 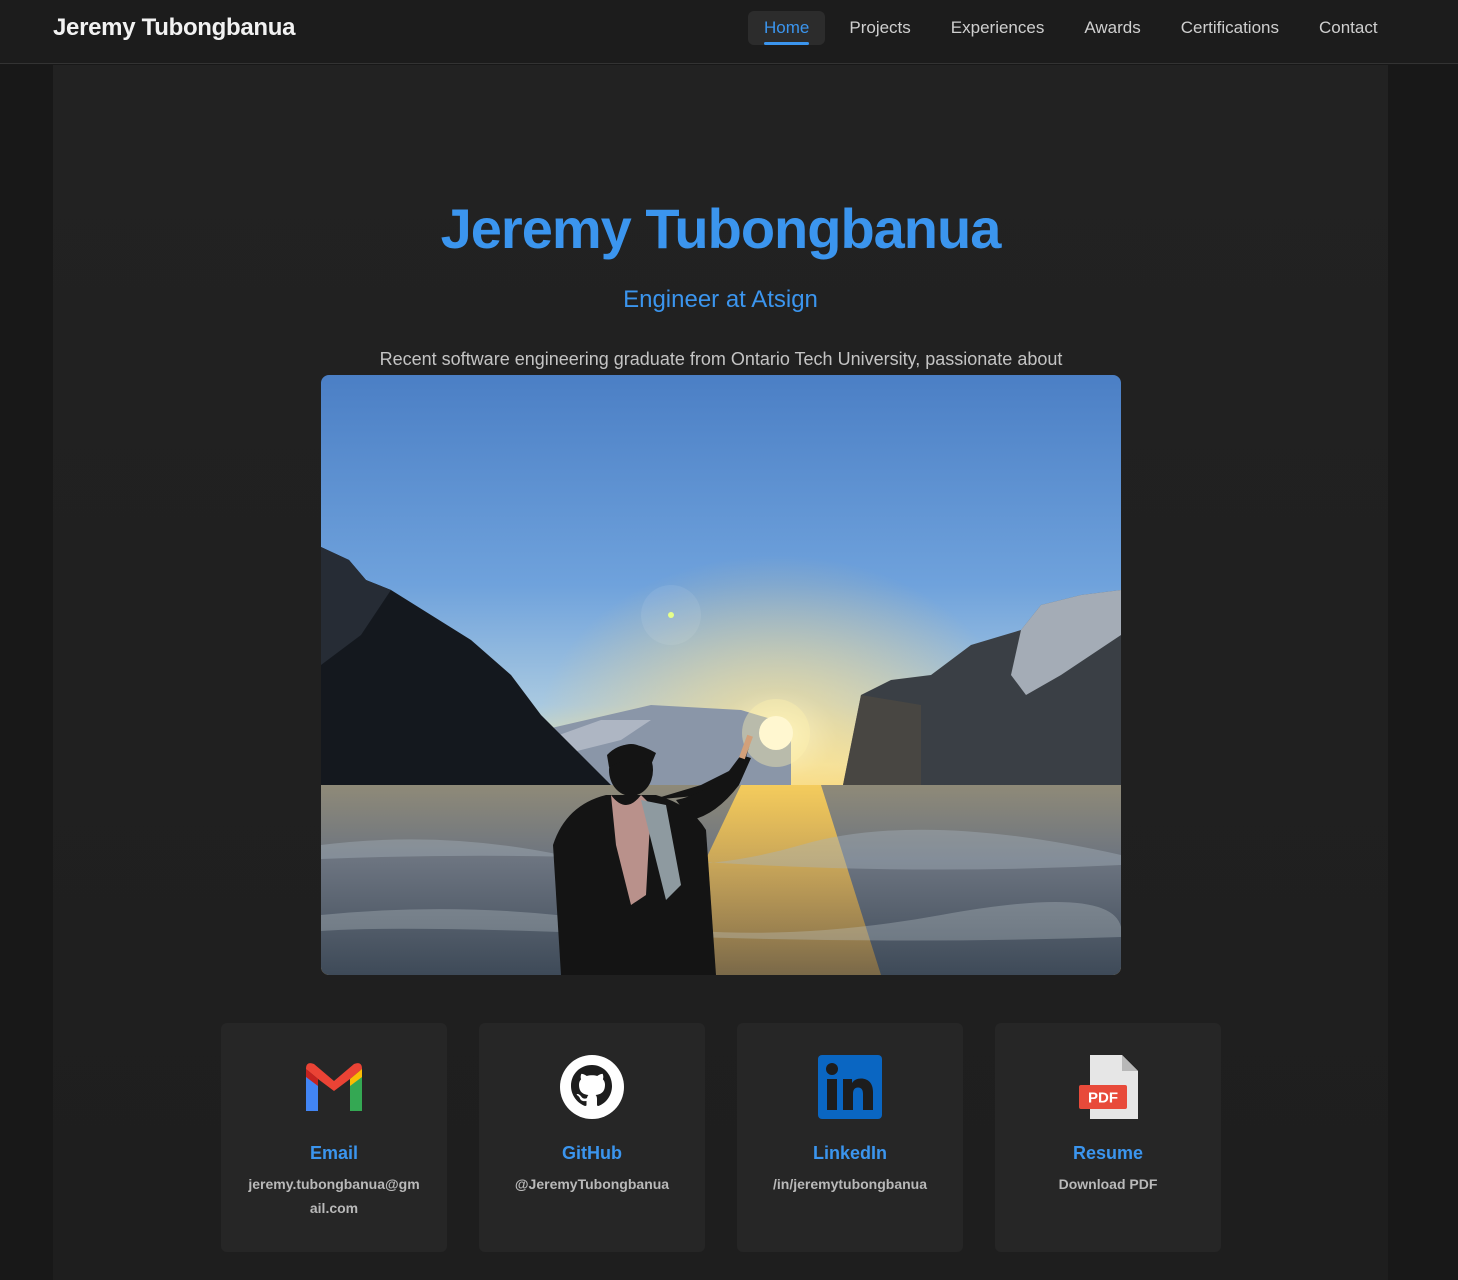 What do you see at coordinates (850, 1137) in the screenshot?
I see `linkedin-card: LinkedIn /in/jeremytubongbanua` at bounding box center [850, 1137].